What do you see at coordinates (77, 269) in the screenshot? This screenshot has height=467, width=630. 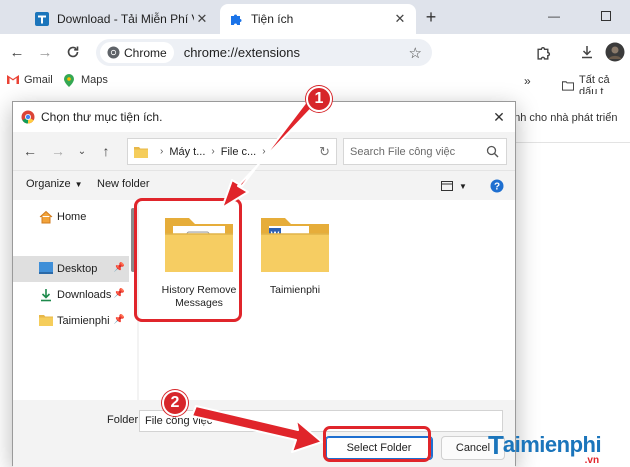 I see `nav-label: Desktop` at bounding box center [77, 269].